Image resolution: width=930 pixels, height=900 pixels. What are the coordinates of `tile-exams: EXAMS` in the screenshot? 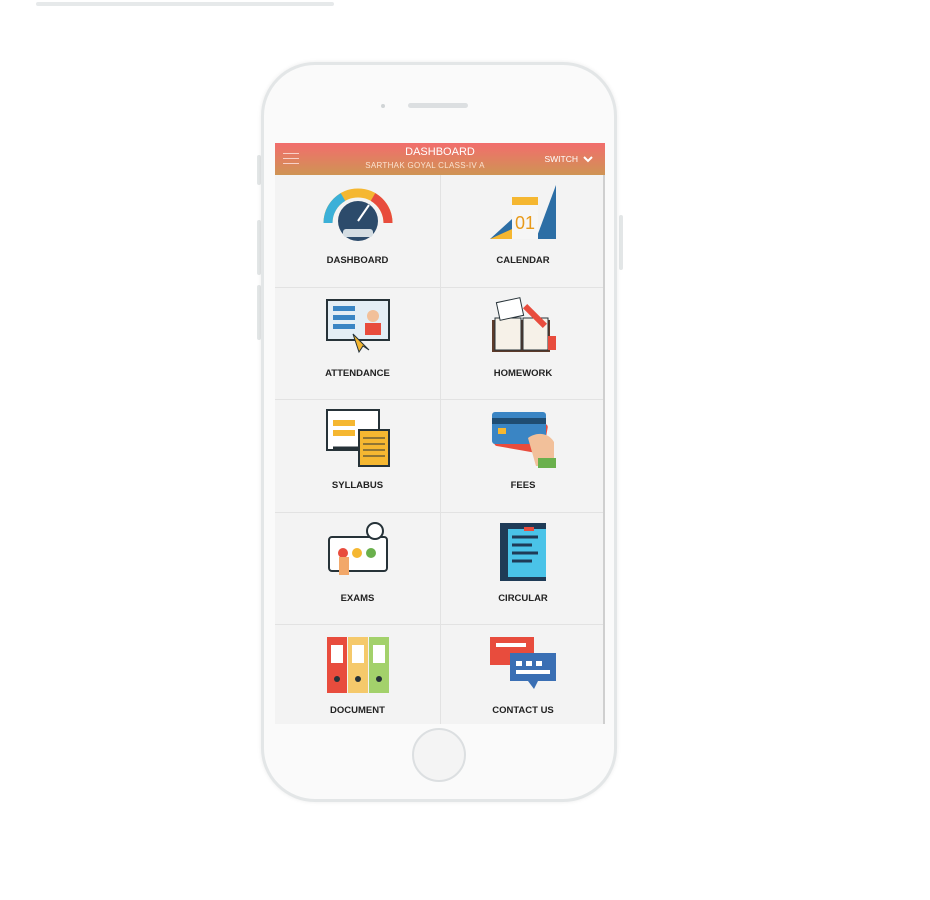 It's located at (358, 568).